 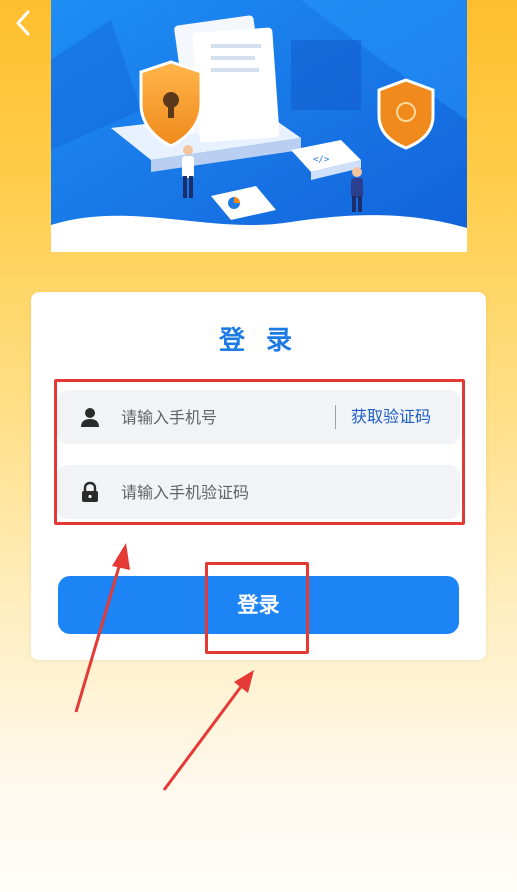 I want to click on back-button, so click(x=23, y=23).